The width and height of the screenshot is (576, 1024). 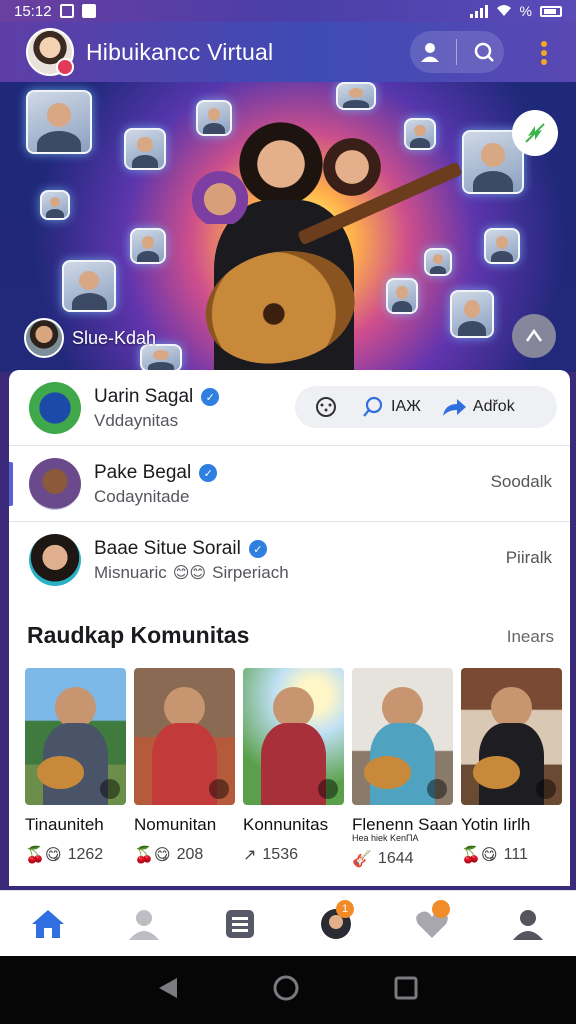 I want to click on feed-item: Pake Begal ✓ Codaynitade Soodalk, so click(x=289, y=484).